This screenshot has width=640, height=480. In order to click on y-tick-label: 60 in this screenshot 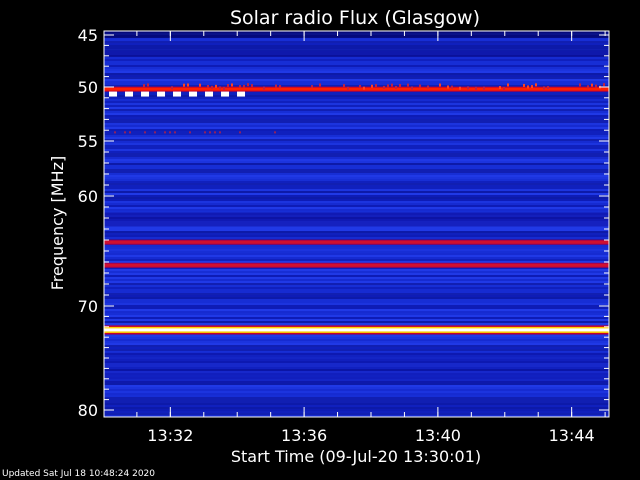, I will do `click(88, 196)`.